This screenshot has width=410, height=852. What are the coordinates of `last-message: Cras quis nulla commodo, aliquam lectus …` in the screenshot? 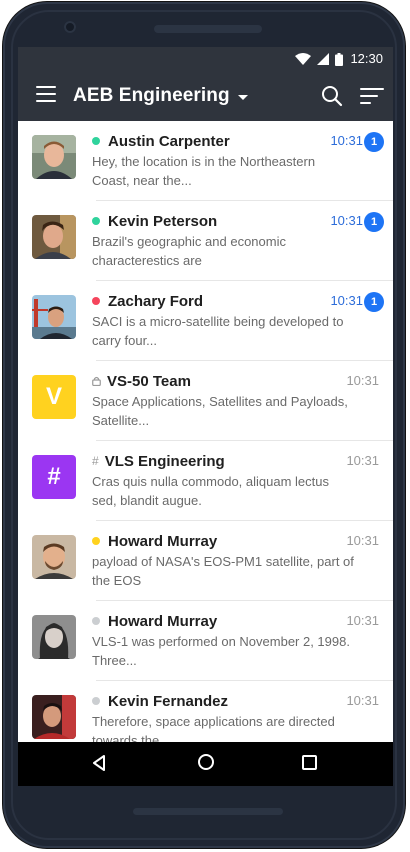 It's located at (210, 491).